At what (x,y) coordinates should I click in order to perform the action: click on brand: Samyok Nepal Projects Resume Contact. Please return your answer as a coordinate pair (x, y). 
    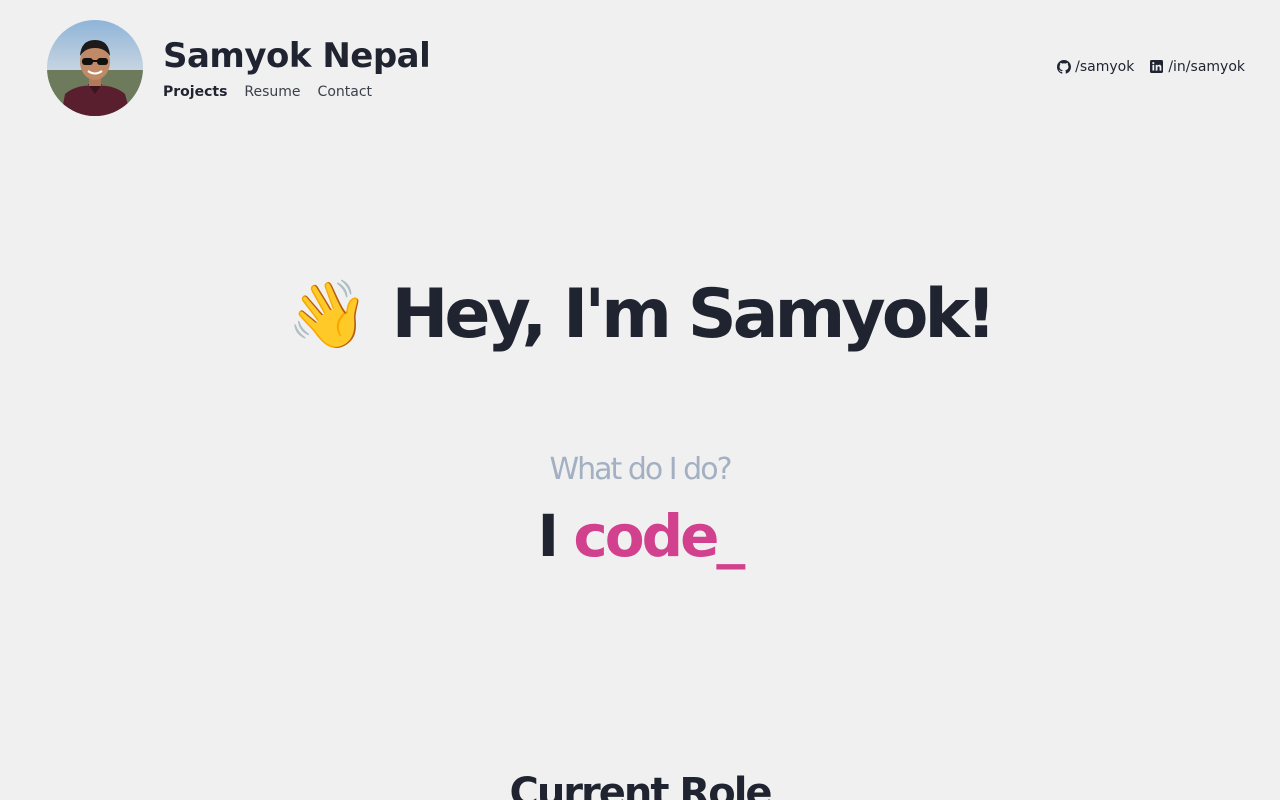
    Looking at the image, I should click on (297, 68).